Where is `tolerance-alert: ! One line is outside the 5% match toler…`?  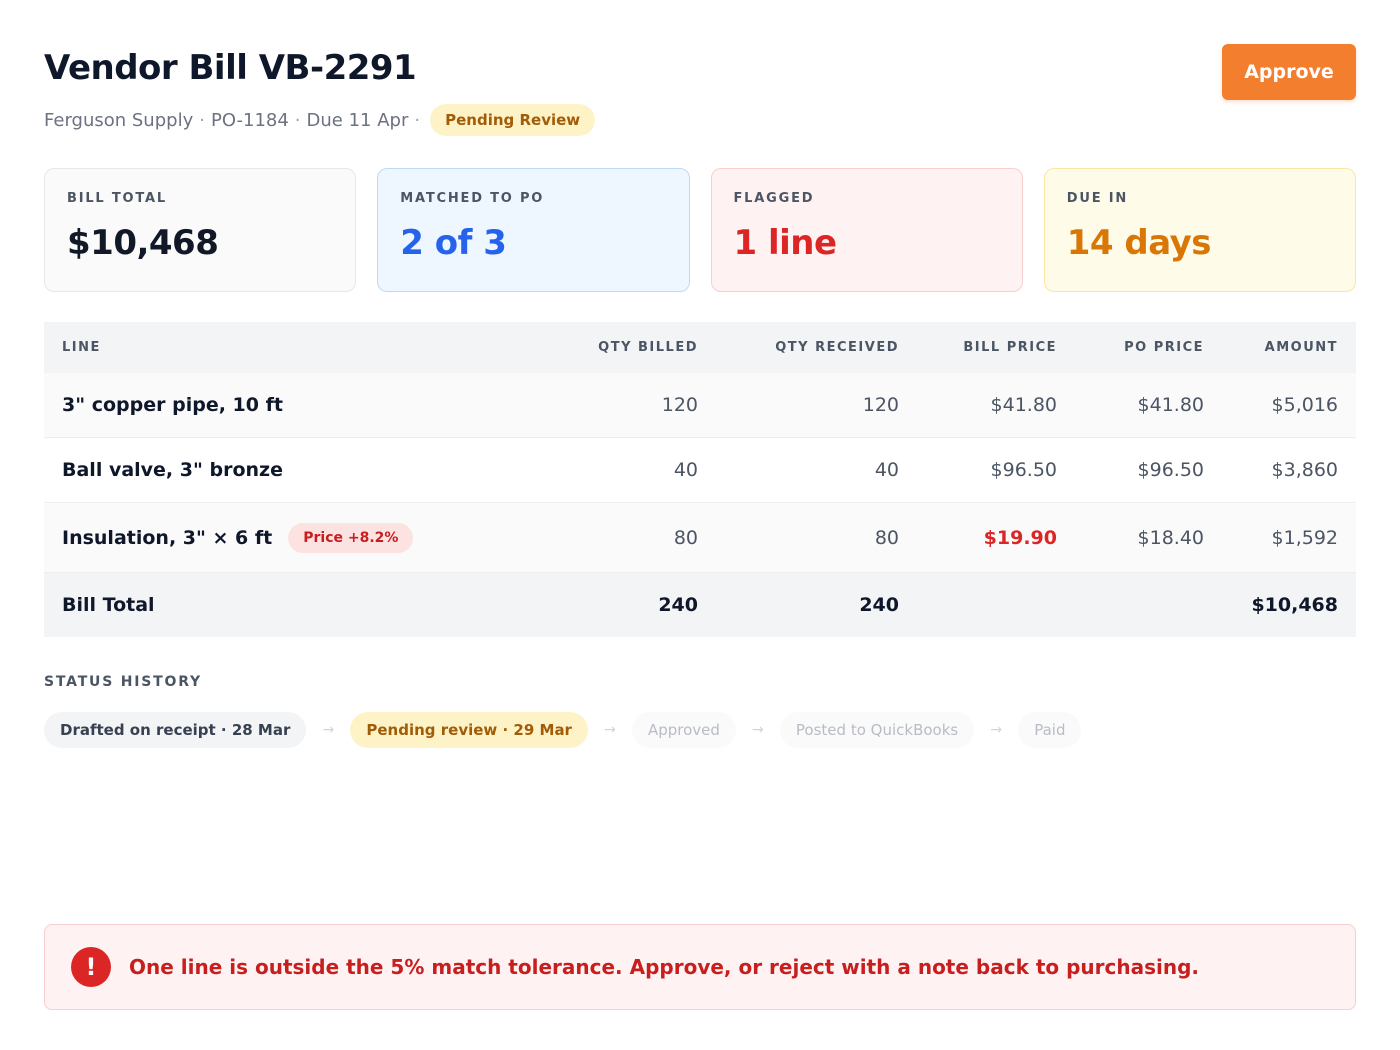
tolerance-alert: ! One line is outside the 5% match toler… is located at coordinates (700, 967).